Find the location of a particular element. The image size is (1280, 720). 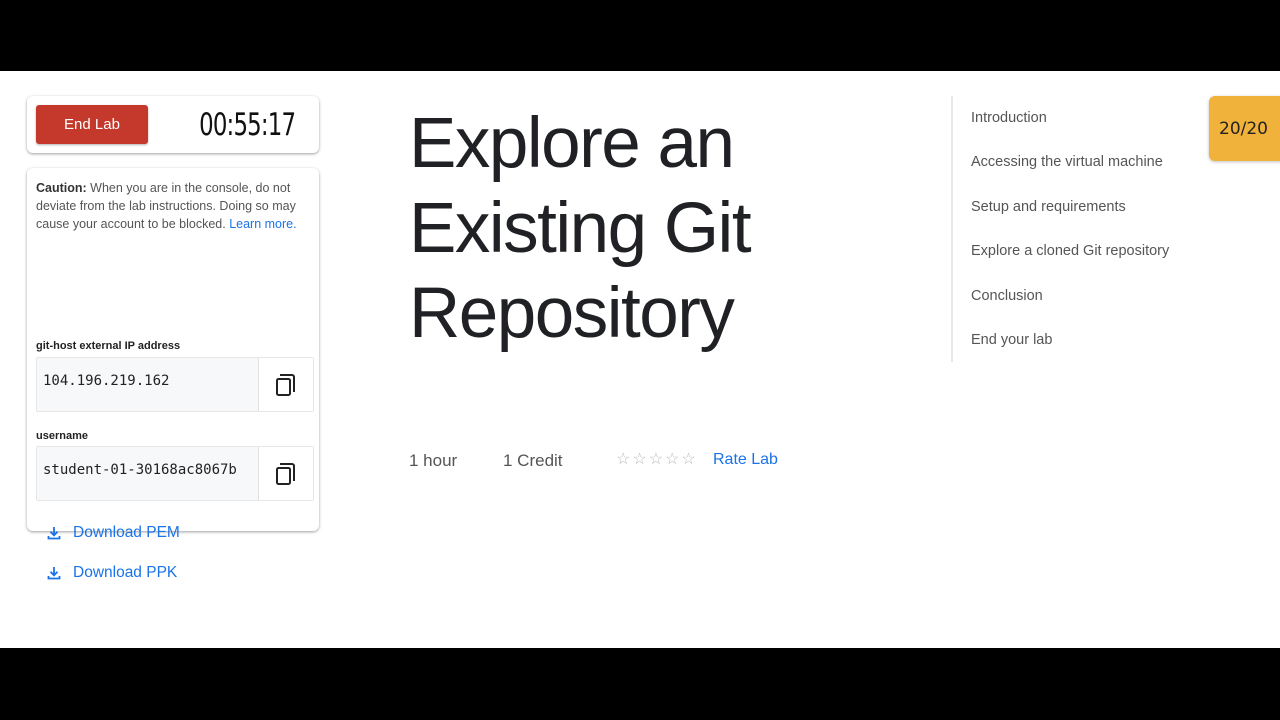

end-lab-button: End Lab is located at coordinates (92, 124).